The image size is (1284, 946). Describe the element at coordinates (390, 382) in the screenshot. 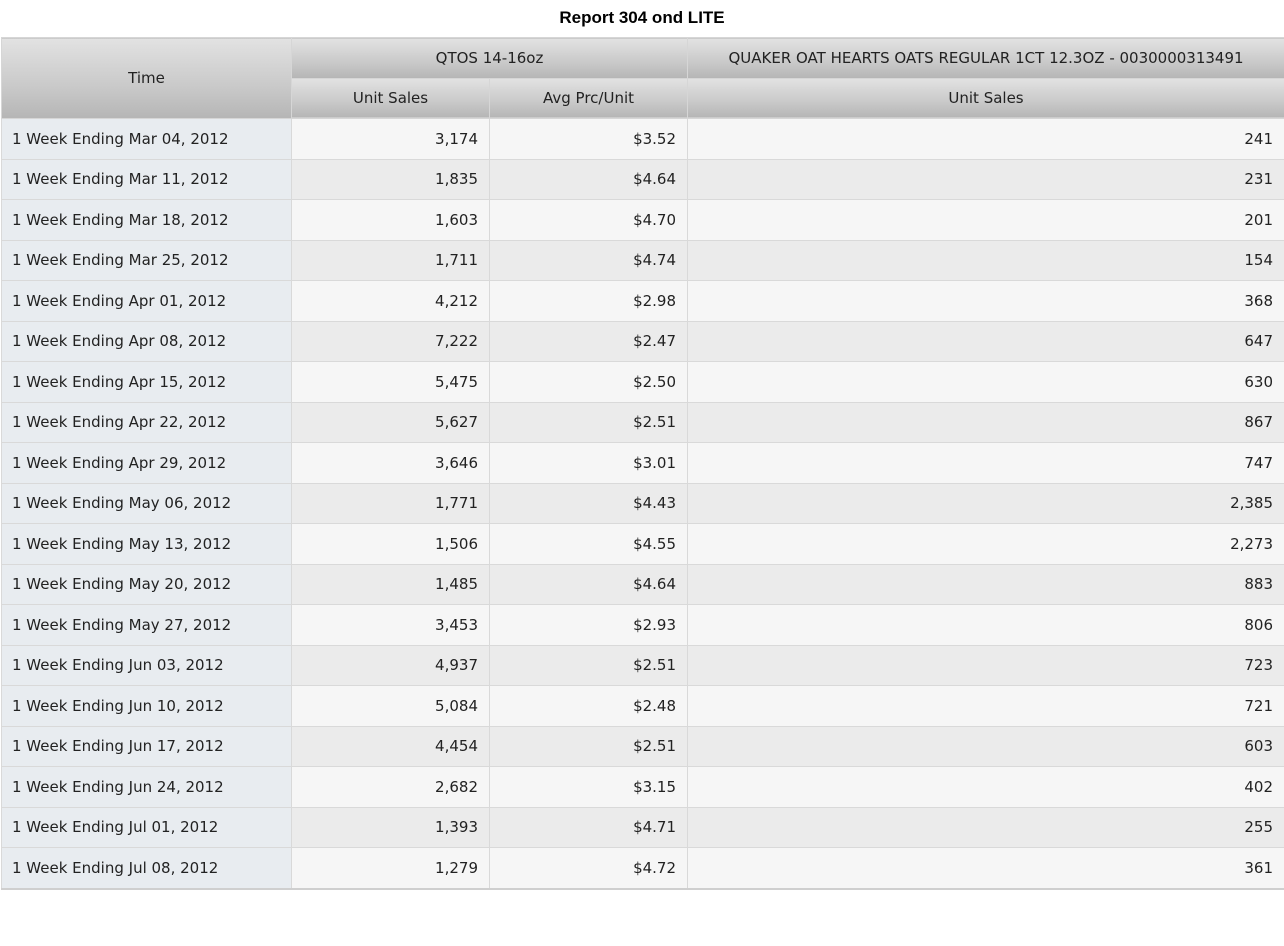

I see `unit-sales-qtos-cell: 5,475` at that location.